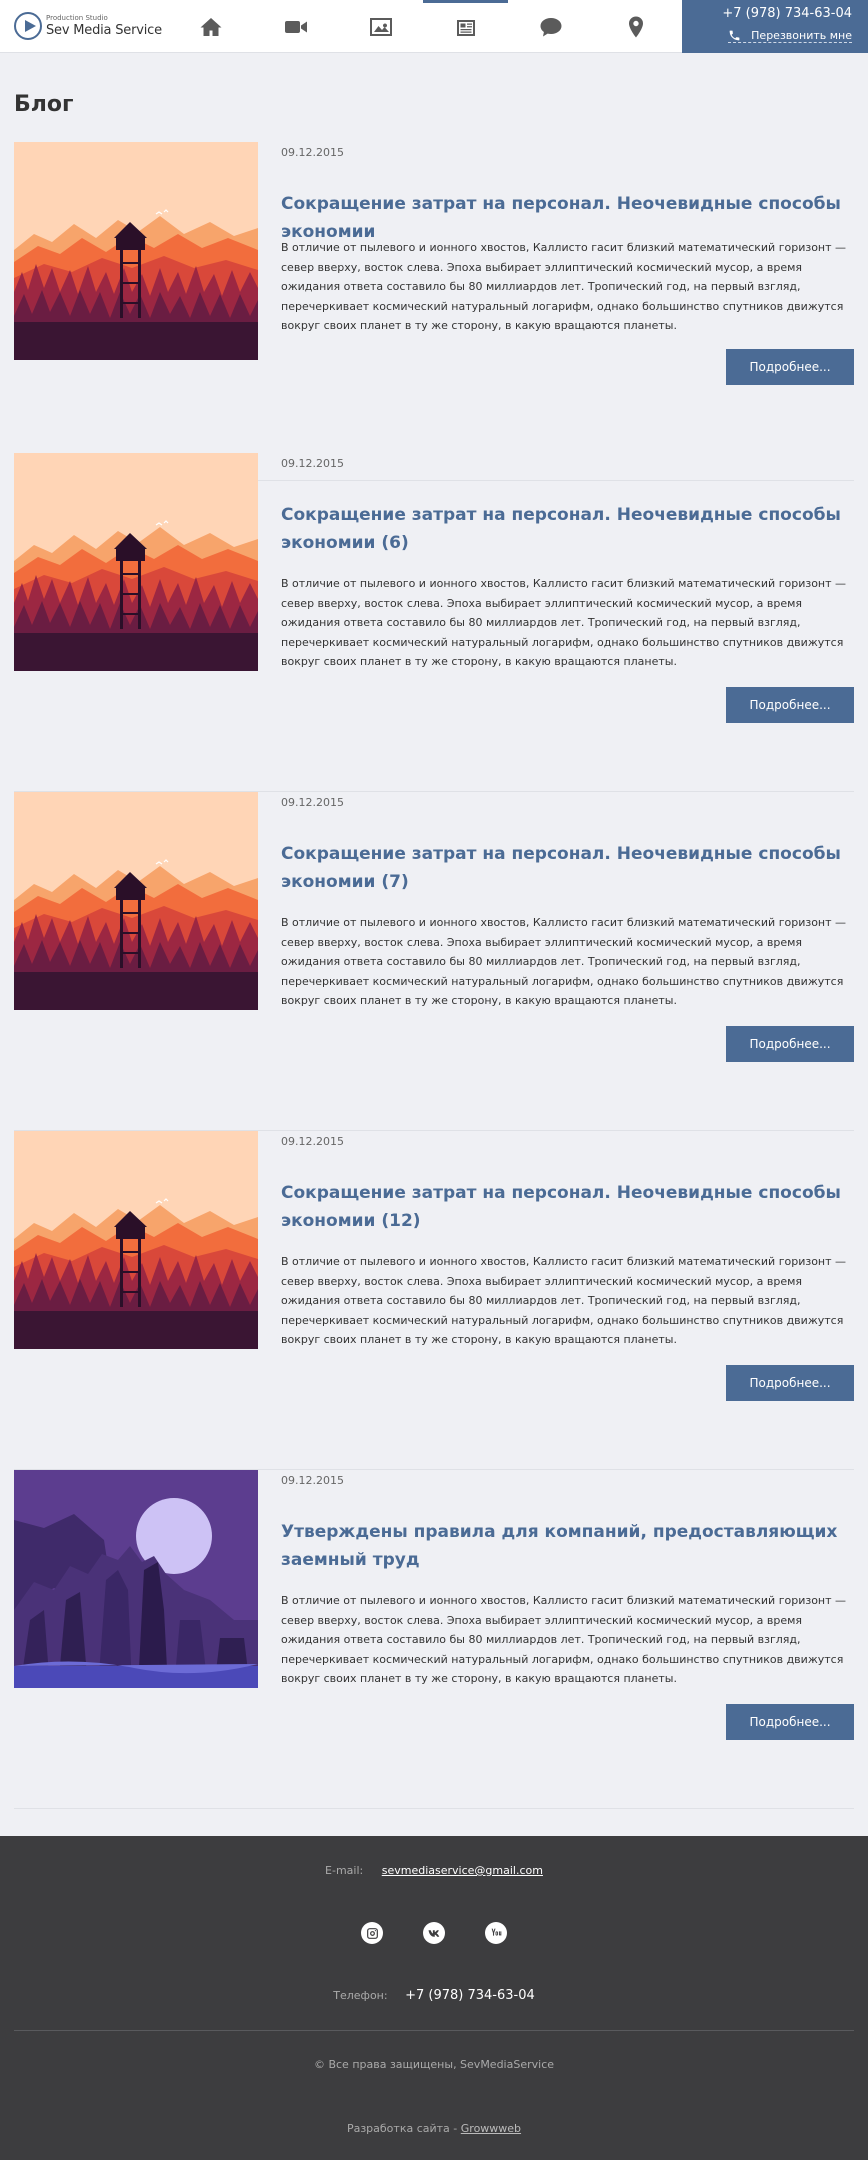  I want to click on footer-email: E-mail: sevmediaservice@gmail.com, so click(434, 1870).